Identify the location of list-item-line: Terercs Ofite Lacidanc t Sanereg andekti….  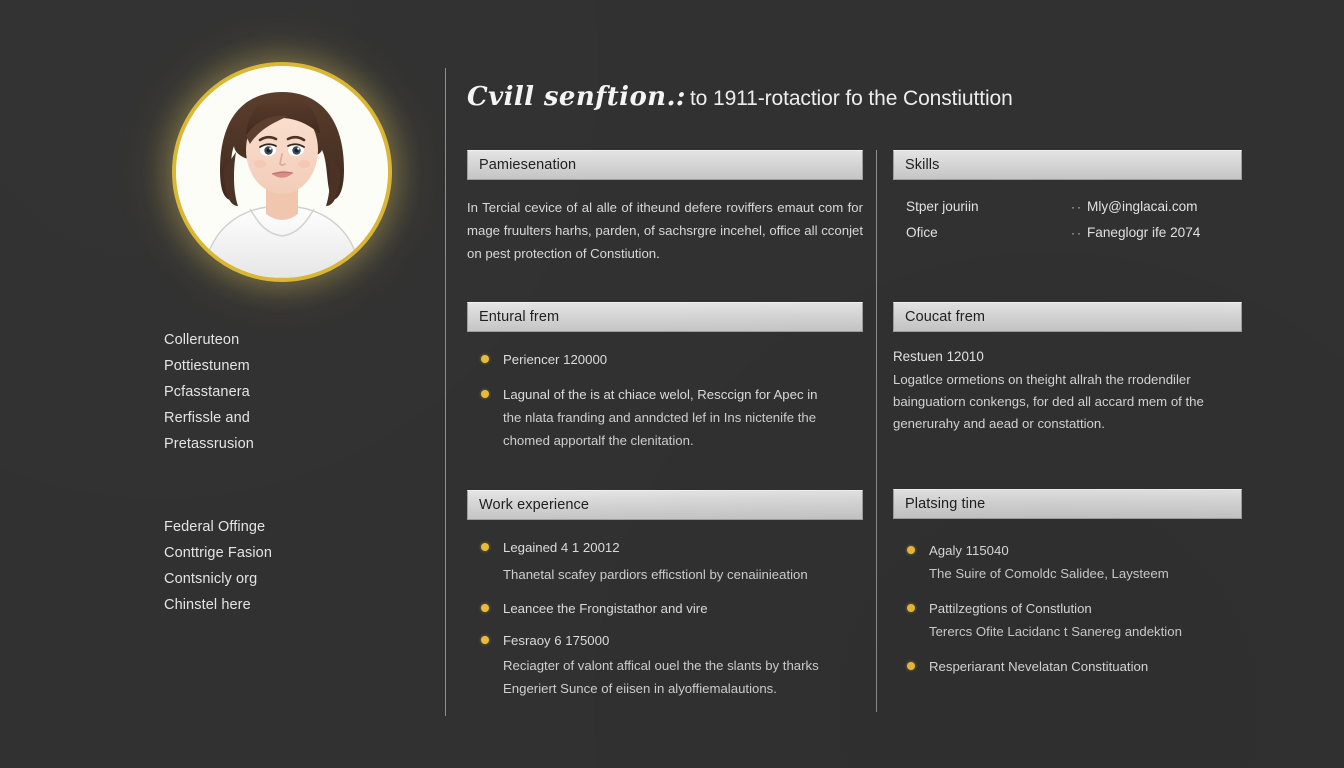
(1055, 631).